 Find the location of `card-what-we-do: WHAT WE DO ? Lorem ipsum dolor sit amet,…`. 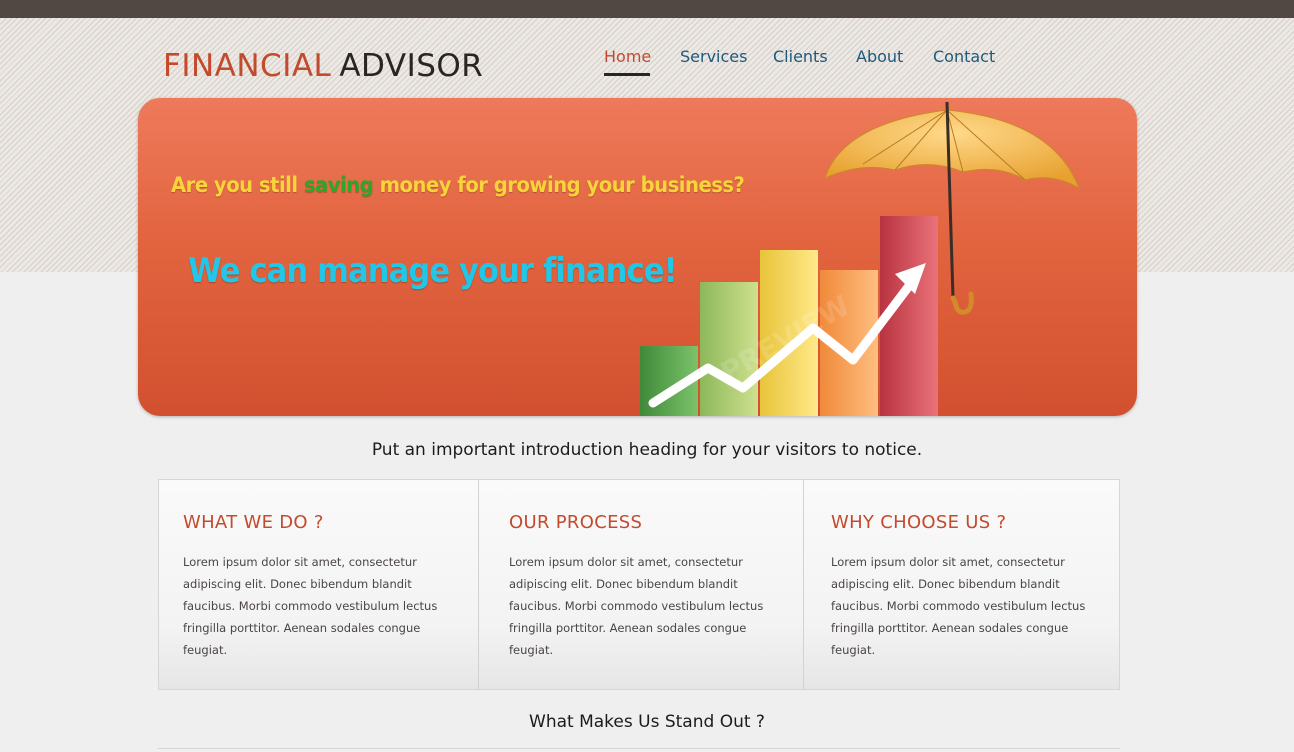

card-what-we-do: WHAT WE DO ? Lorem ipsum dolor sit amet,… is located at coordinates (318, 584).